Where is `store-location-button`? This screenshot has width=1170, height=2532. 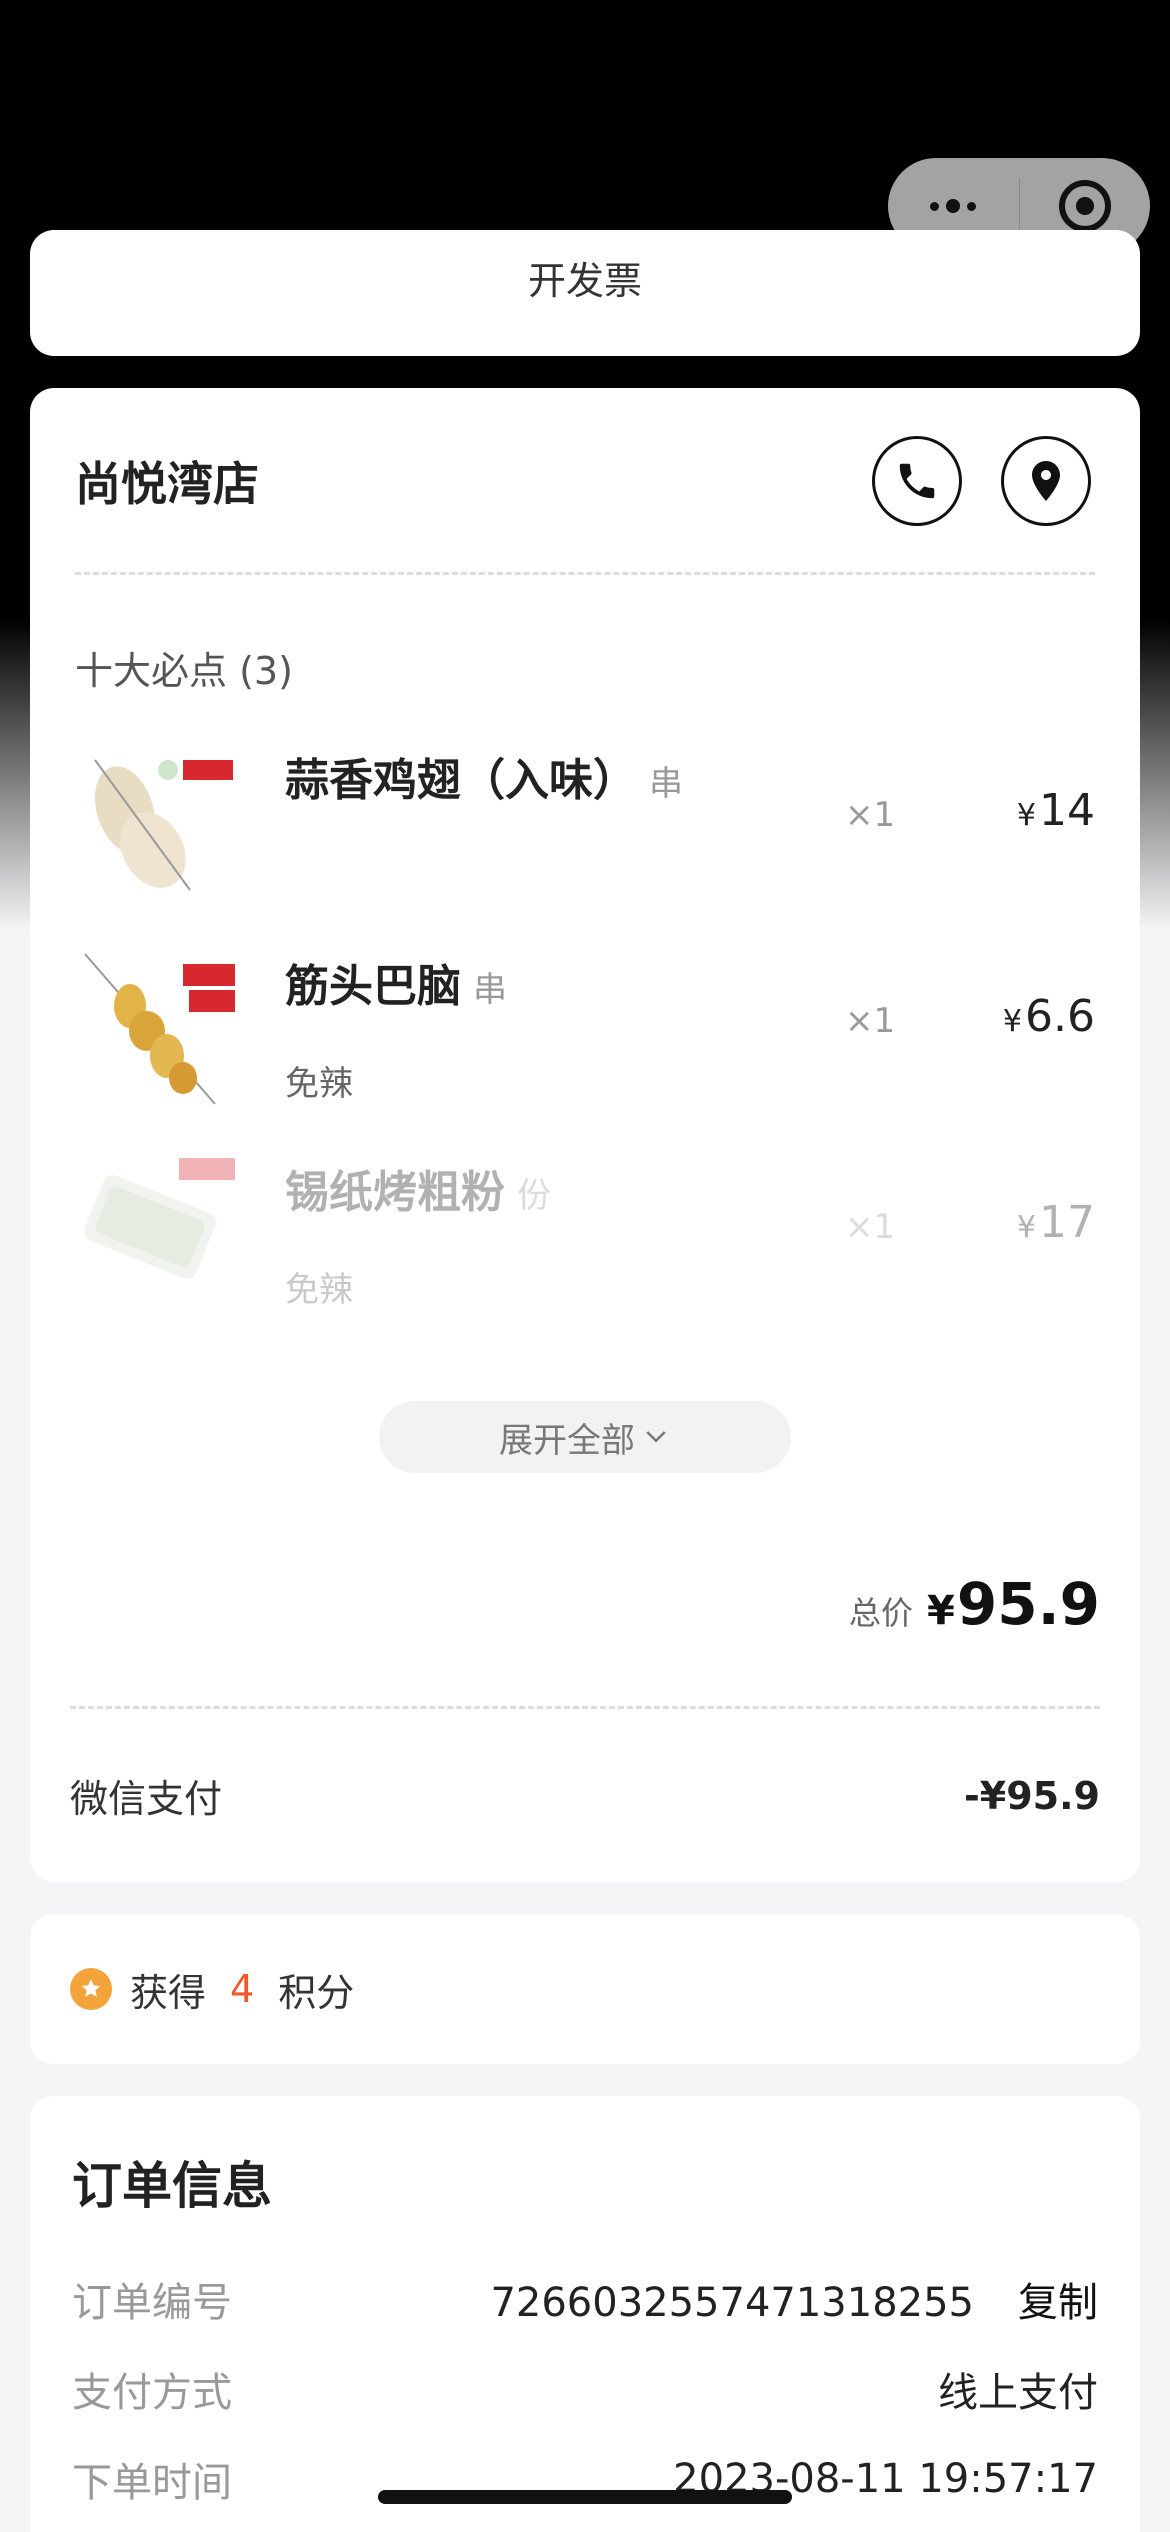
store-location-button is located at coordinates (1046, 481).